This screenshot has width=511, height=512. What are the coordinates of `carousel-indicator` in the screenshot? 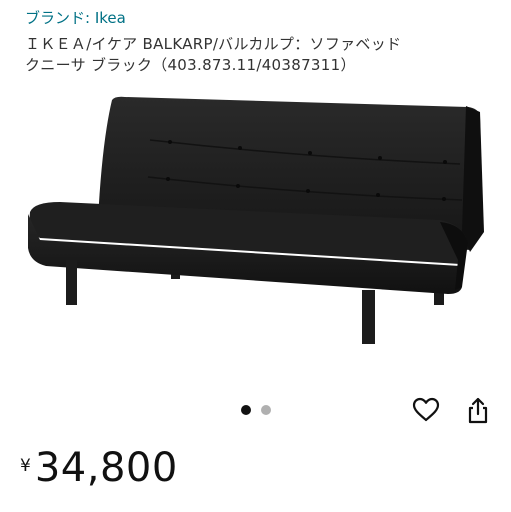 It's located at (256, 410).